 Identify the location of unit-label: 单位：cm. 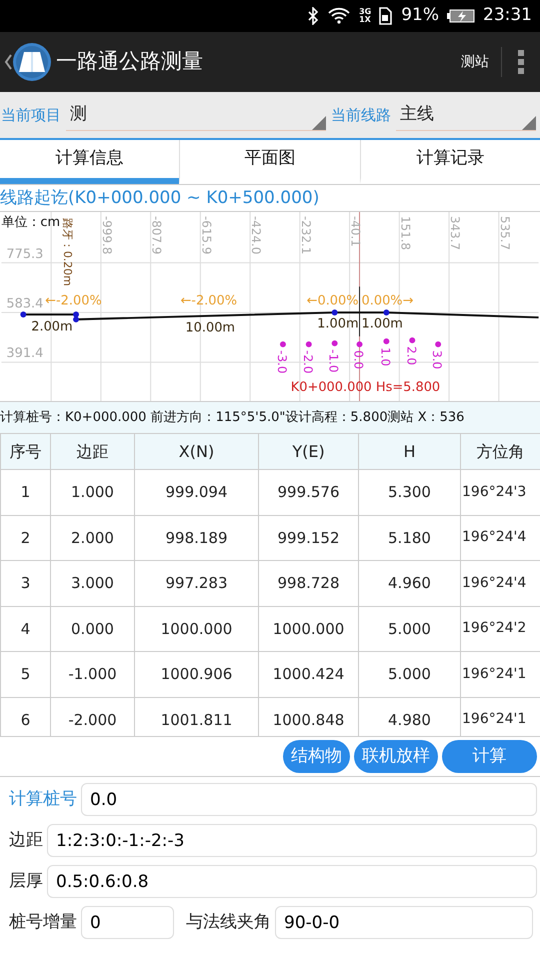
(30, 222).